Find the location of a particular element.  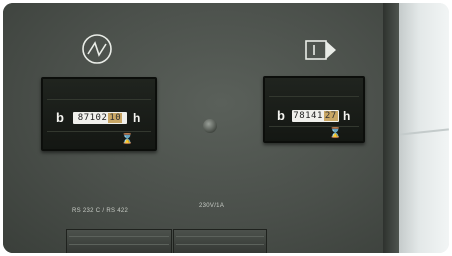

panel-knob is located at coordinates (210, 126).